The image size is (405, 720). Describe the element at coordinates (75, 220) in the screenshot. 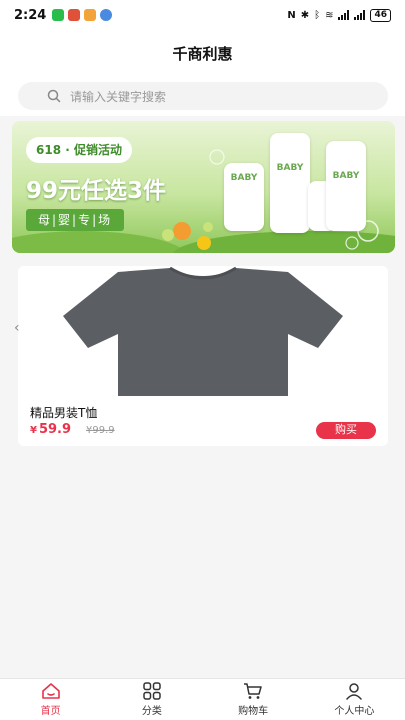

I see `banner-subtitle: 母|婴|专|场` at that location.